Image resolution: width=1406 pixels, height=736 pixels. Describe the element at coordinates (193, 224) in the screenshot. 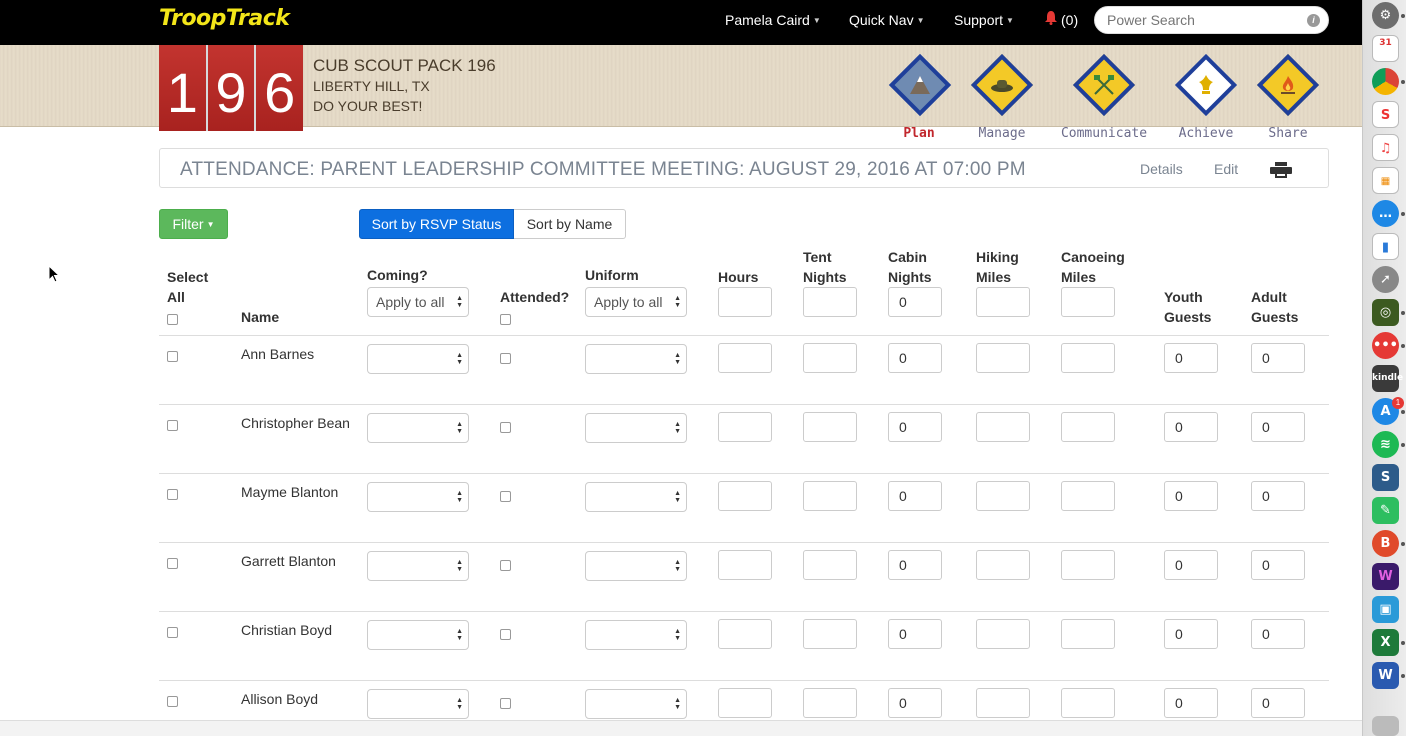

I see `filter-button: Filter ▼` at that location.